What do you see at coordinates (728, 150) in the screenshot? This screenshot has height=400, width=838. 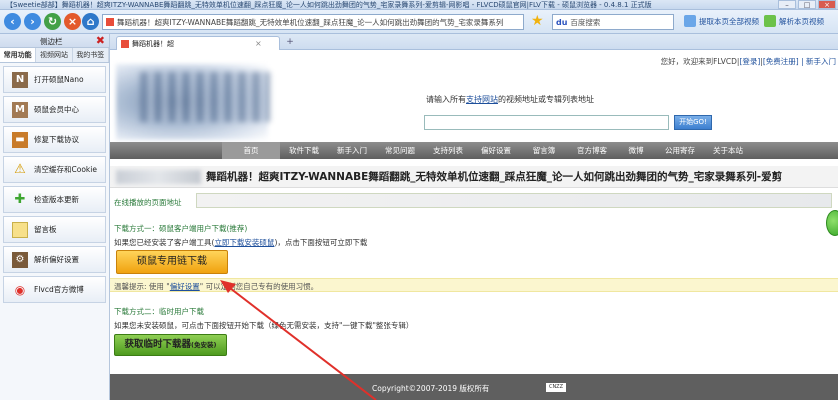 I see `nav-about: 关于本站` at bounding box center [728, 150].